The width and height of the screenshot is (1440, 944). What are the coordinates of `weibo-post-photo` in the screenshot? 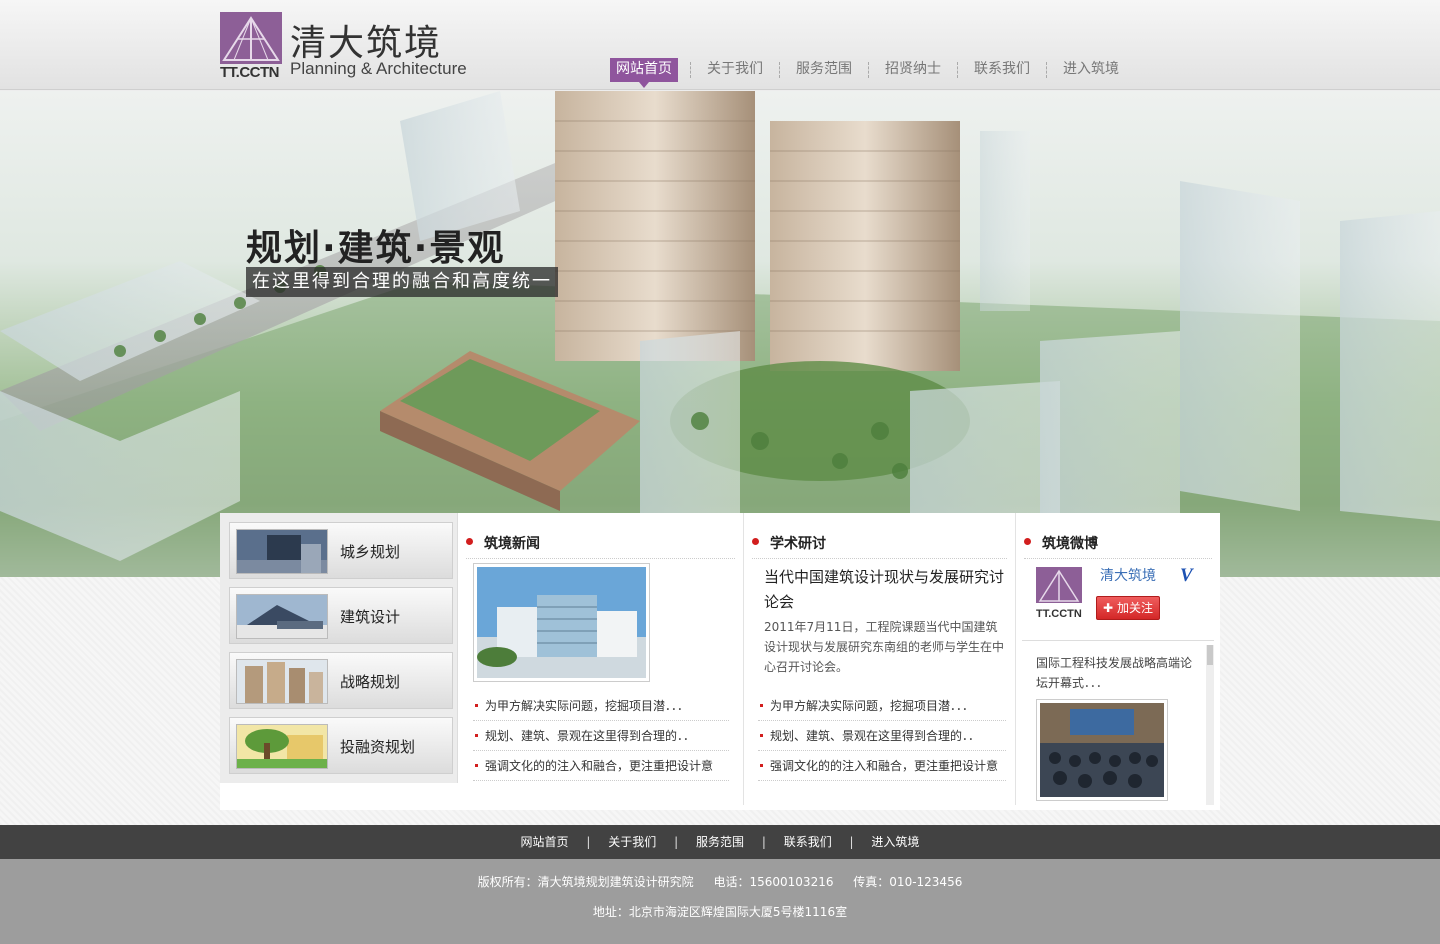 It's located at (1102, 750).